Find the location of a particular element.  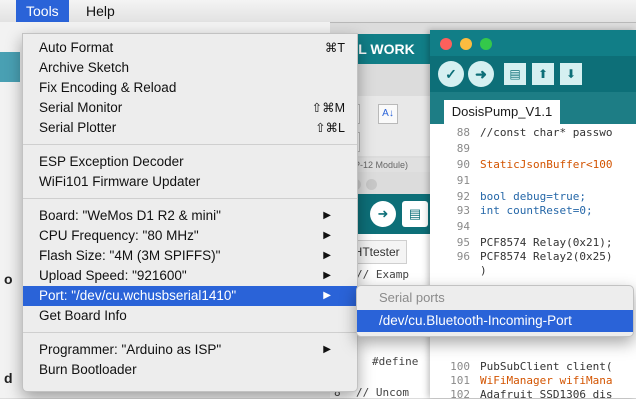

menu-item-label: Upload Speed: "921600" is located at coordinates (113, 275).